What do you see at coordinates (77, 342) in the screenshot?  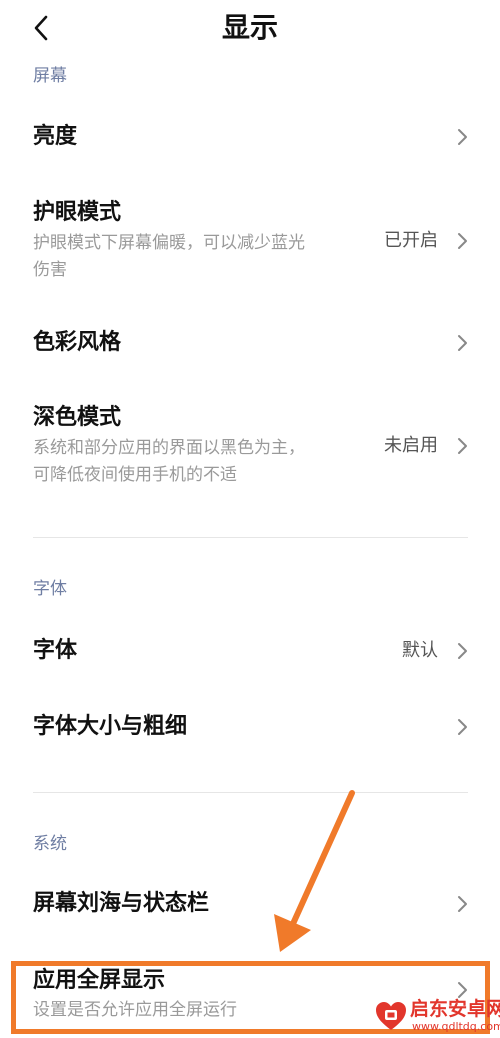 I see `setting-title: 色彩风格` at bounding box center [77, 342].